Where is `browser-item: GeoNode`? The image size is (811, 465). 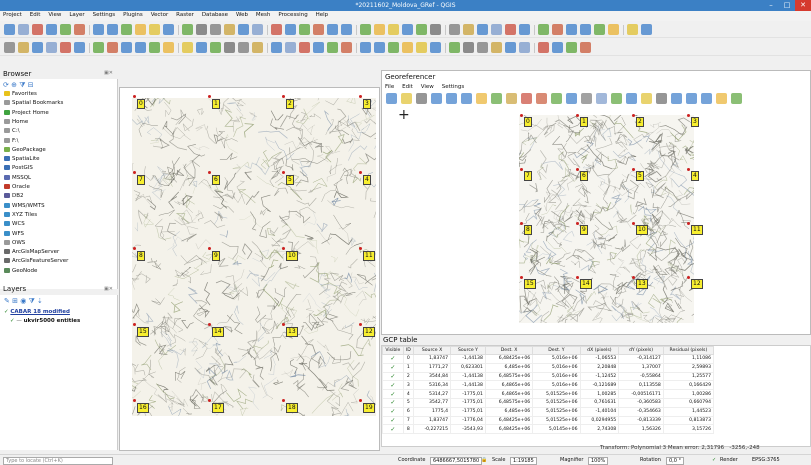
browser-item: GeoNode is located at coordinates (20, 271).